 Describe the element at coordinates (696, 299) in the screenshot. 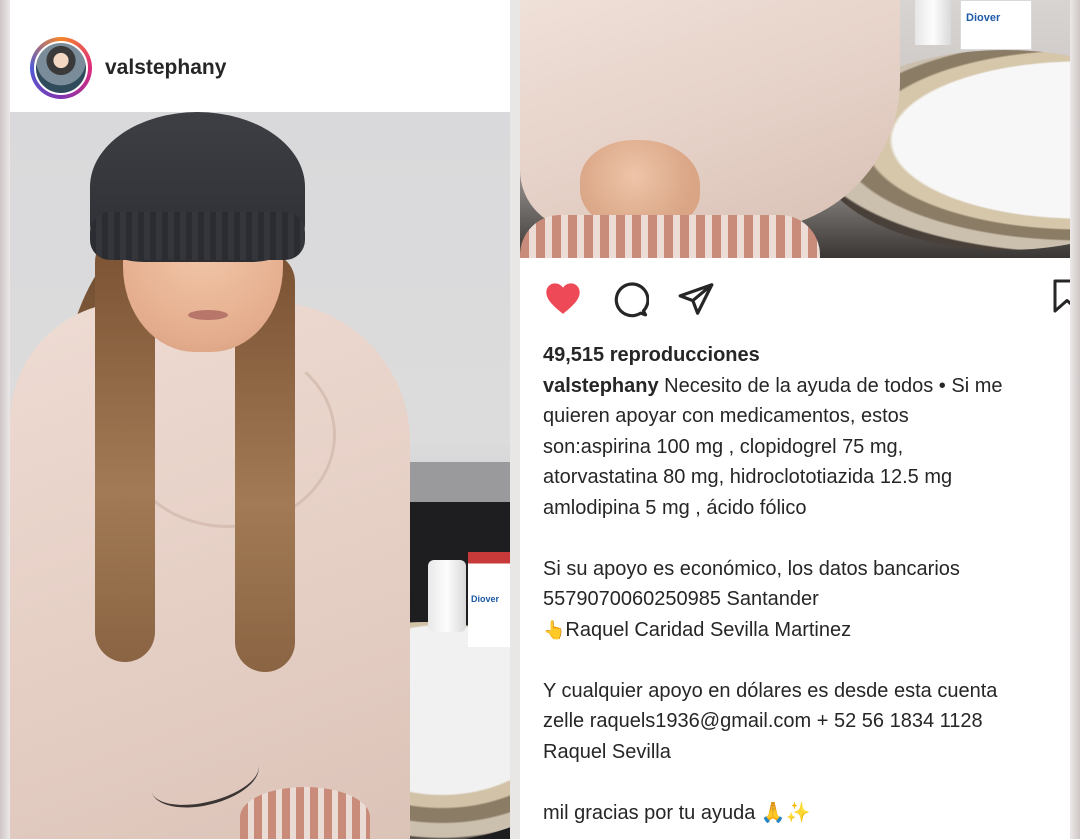

I see `share-icon` at that location.